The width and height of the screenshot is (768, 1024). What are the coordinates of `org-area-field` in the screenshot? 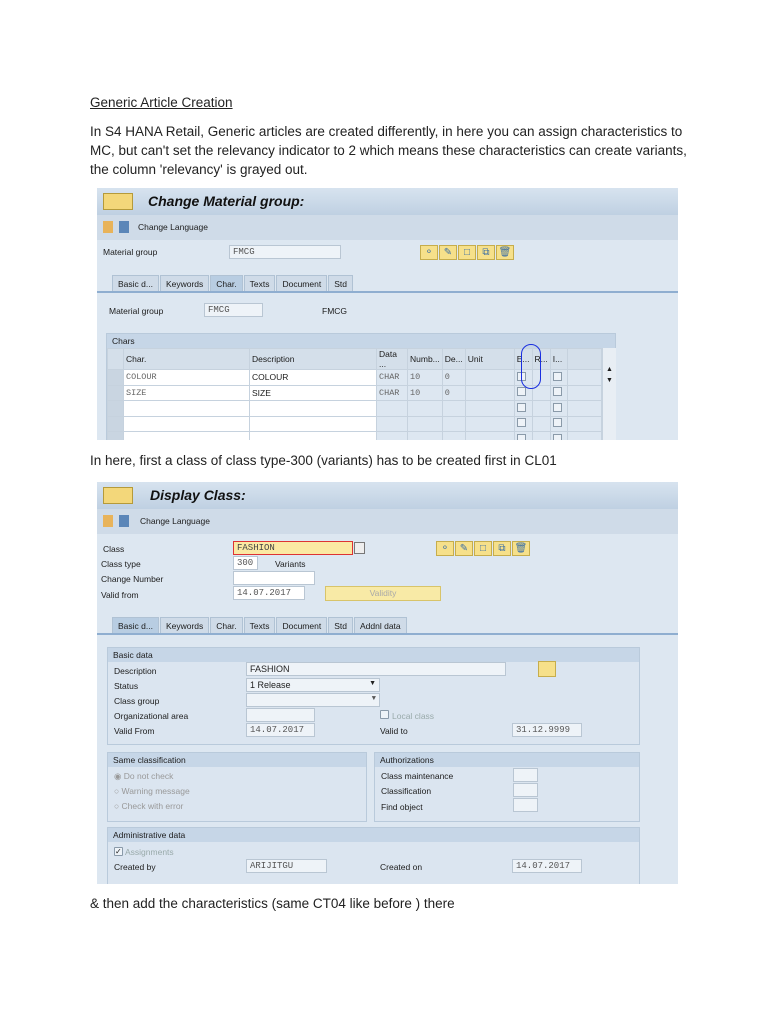 It's located at (280, 715).